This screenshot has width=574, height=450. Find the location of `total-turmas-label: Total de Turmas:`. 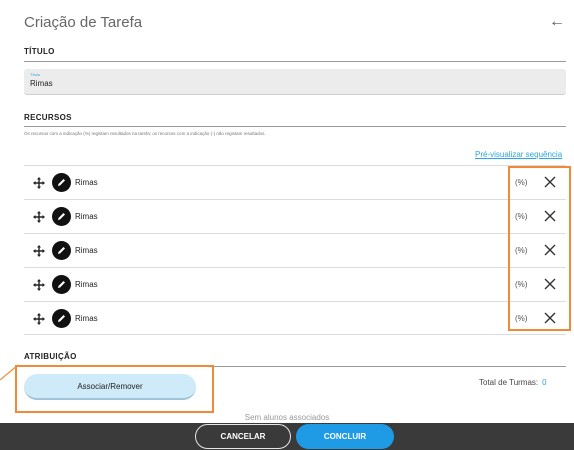

total-turmas-label: Total de Turmas: is located at coordinates (509, 382).